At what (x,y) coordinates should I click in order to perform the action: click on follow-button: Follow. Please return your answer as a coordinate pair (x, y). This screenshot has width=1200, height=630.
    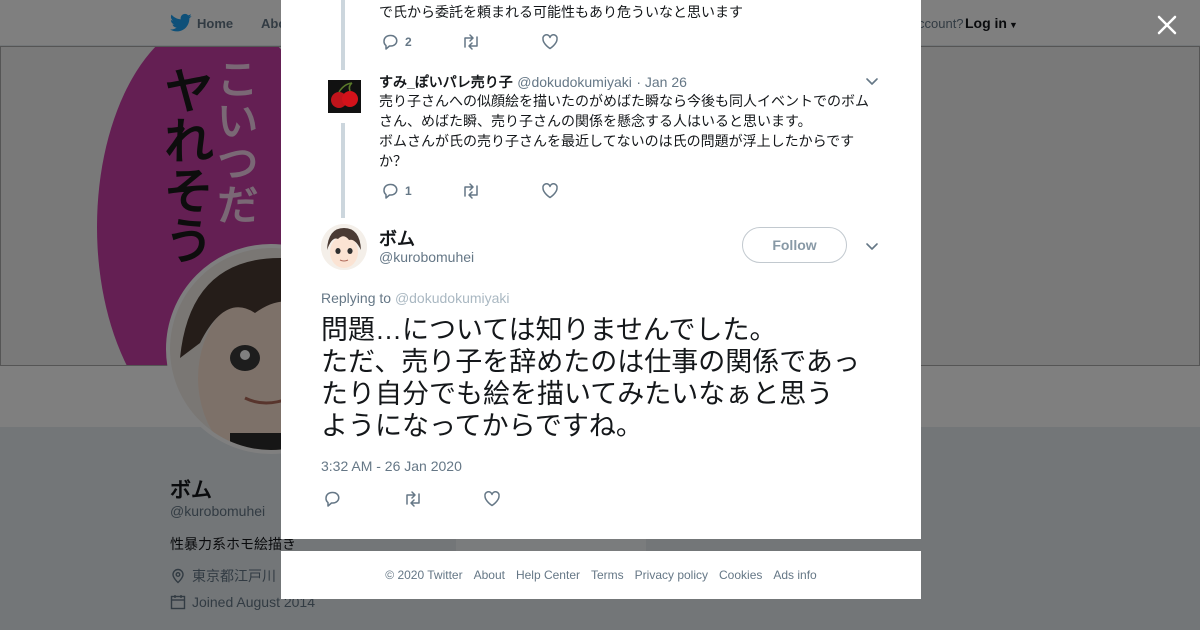
    Looking at the image, I should click on (794, 245).